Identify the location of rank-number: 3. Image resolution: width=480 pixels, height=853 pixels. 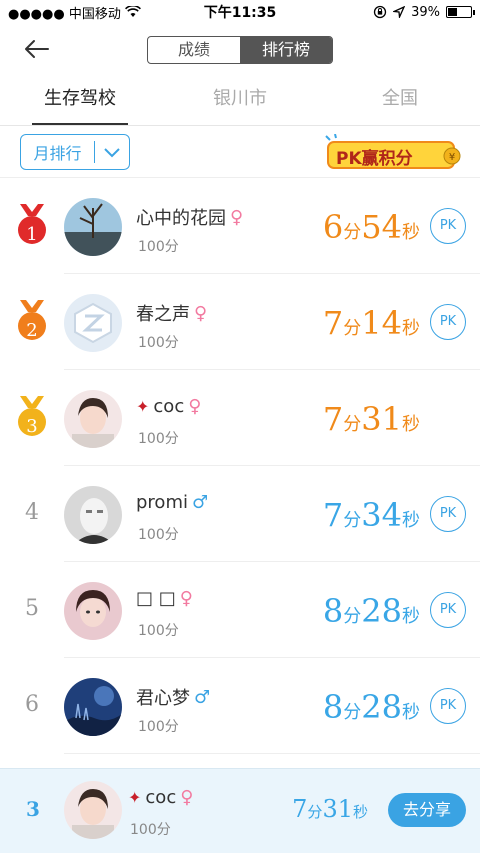
(32, 426).